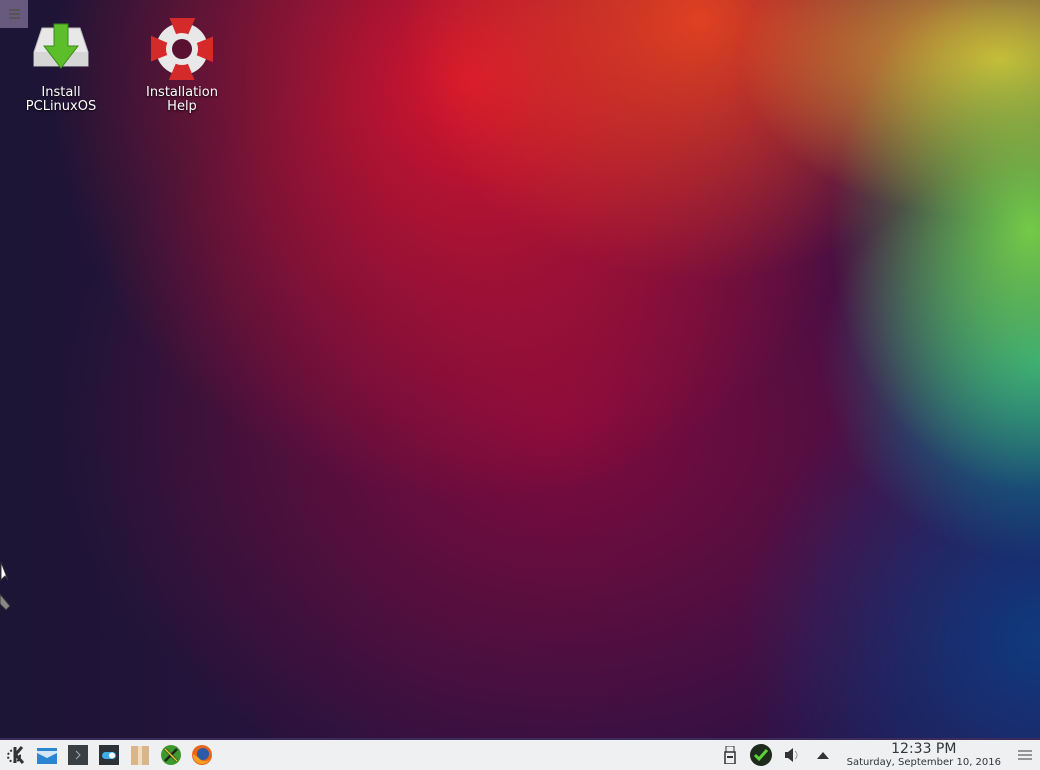  What do you see at coordinates (181, 92) in the screenshot?
I see `icon-label: Installation` at bounding box center [181, 92].